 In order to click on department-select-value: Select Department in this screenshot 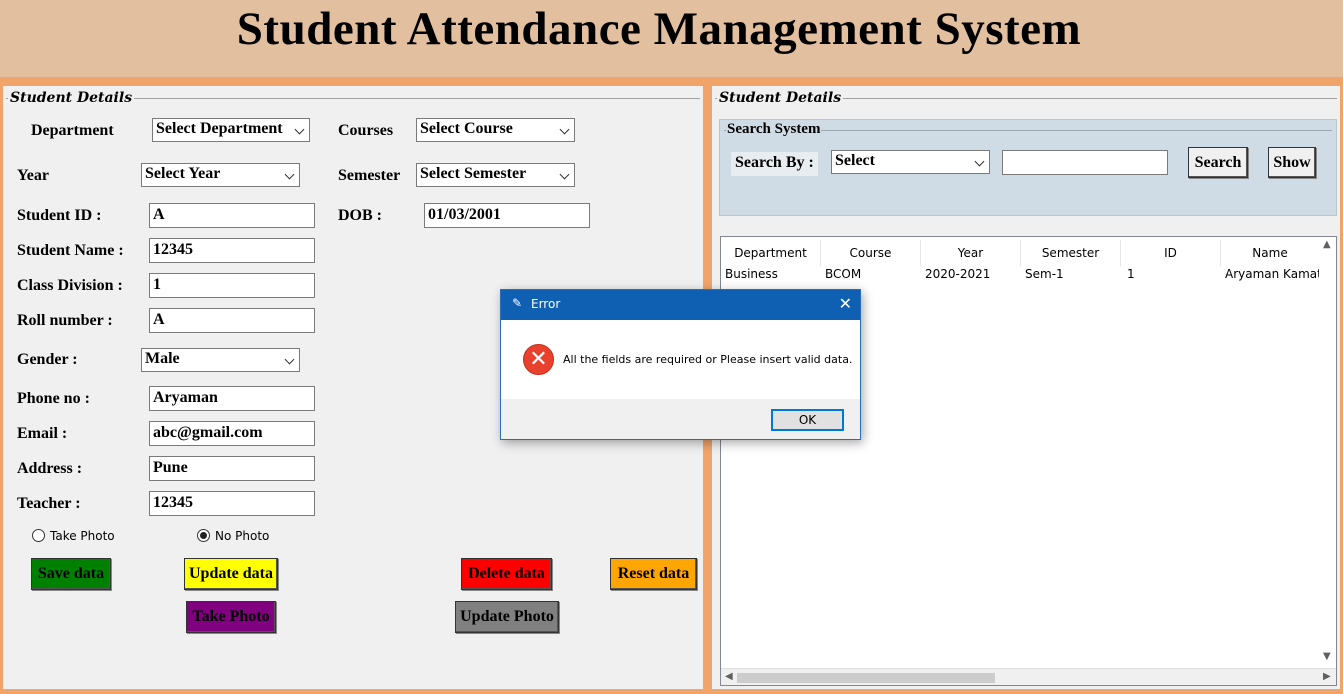, I will do `click(219, 128)`.